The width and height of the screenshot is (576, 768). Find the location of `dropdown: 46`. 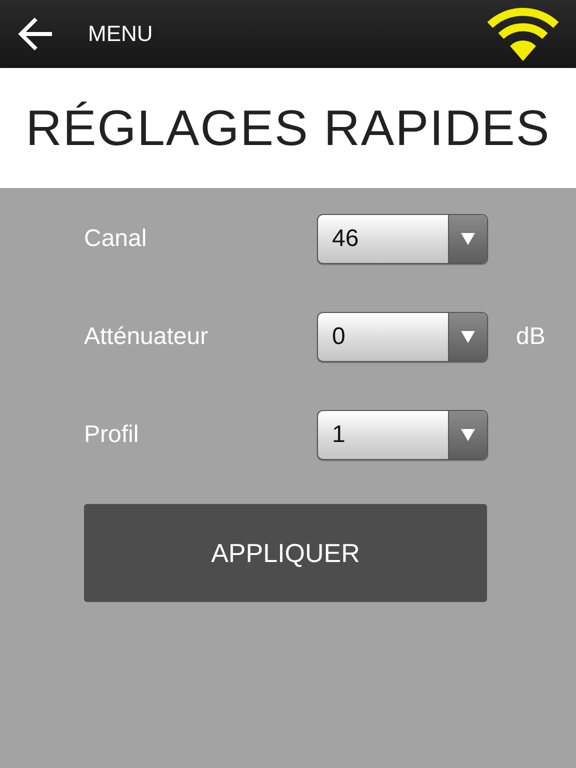

dropdown: 46 is located at coordinates (402, 239).